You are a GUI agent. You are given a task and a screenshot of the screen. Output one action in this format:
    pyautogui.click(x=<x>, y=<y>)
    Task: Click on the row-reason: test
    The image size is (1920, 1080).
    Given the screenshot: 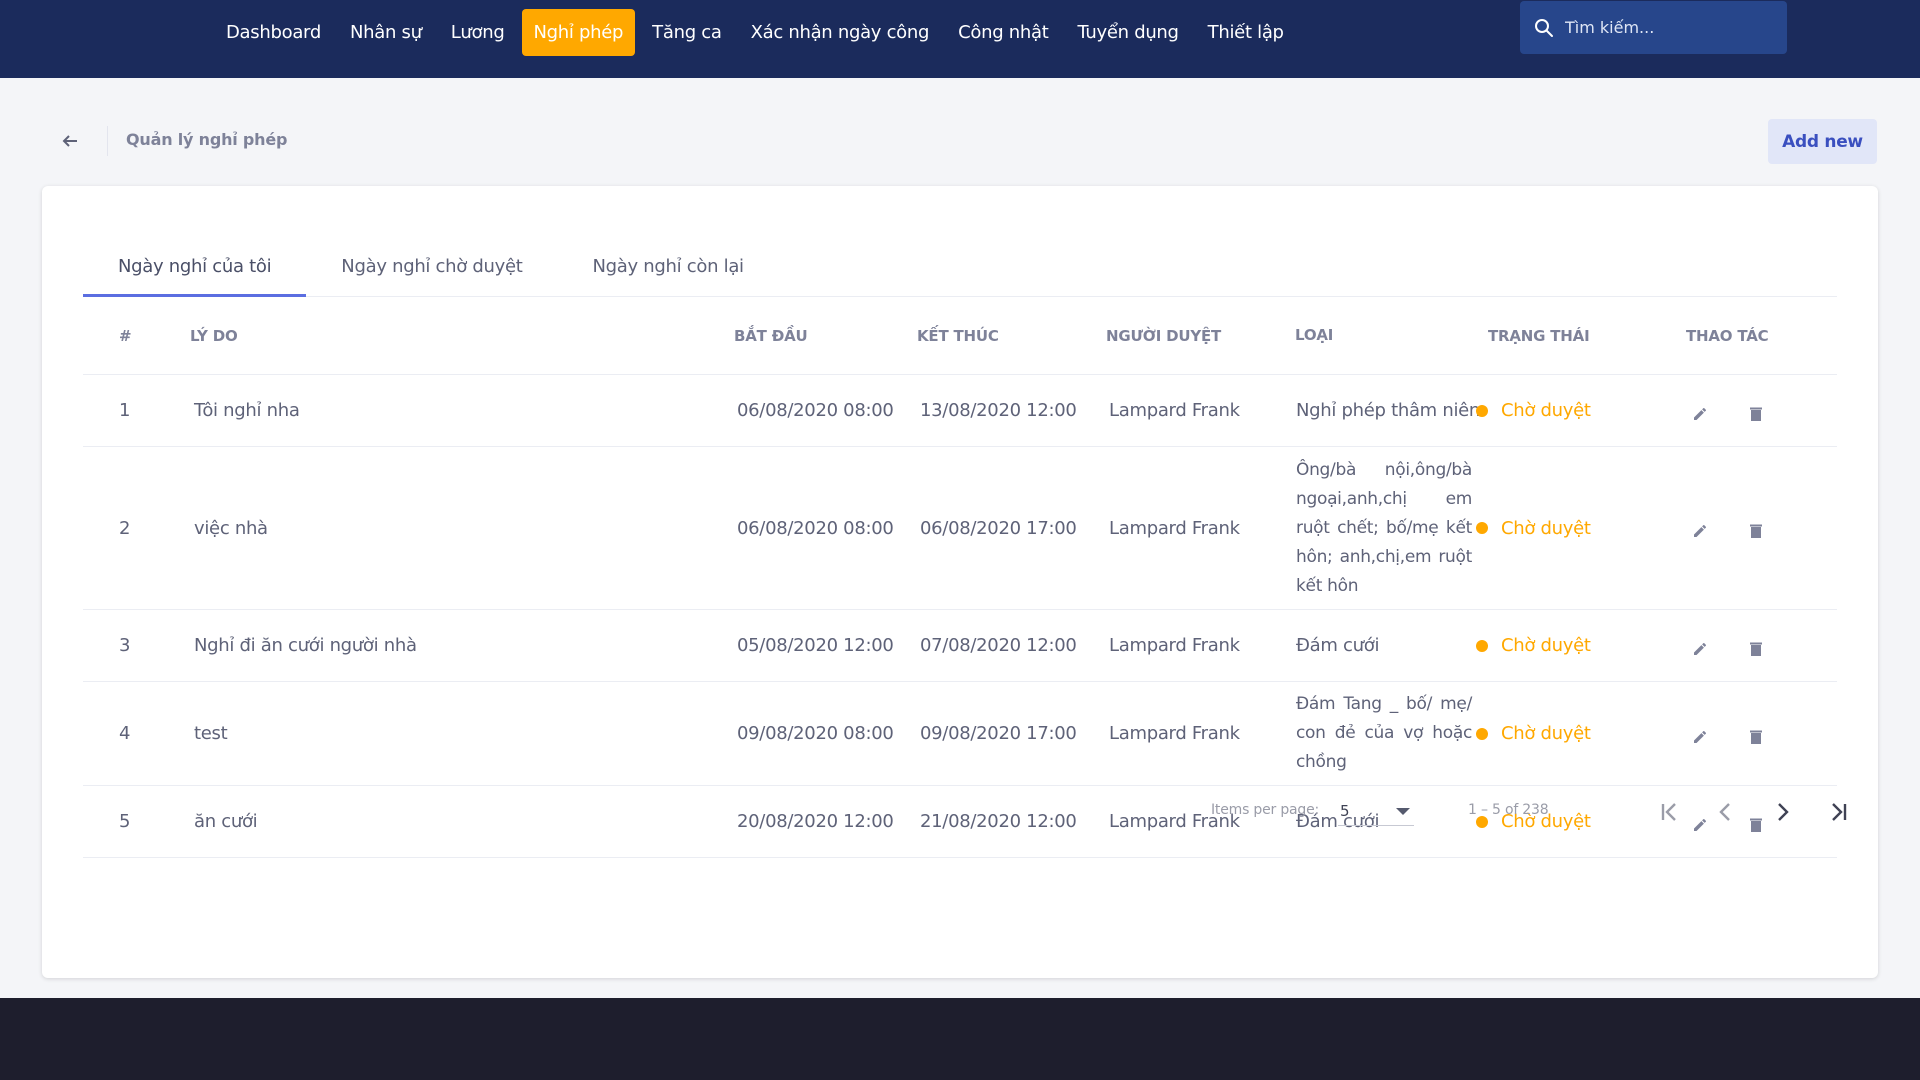 What is the action you would take?
    pyautogui.click(x=211, y=733)
    